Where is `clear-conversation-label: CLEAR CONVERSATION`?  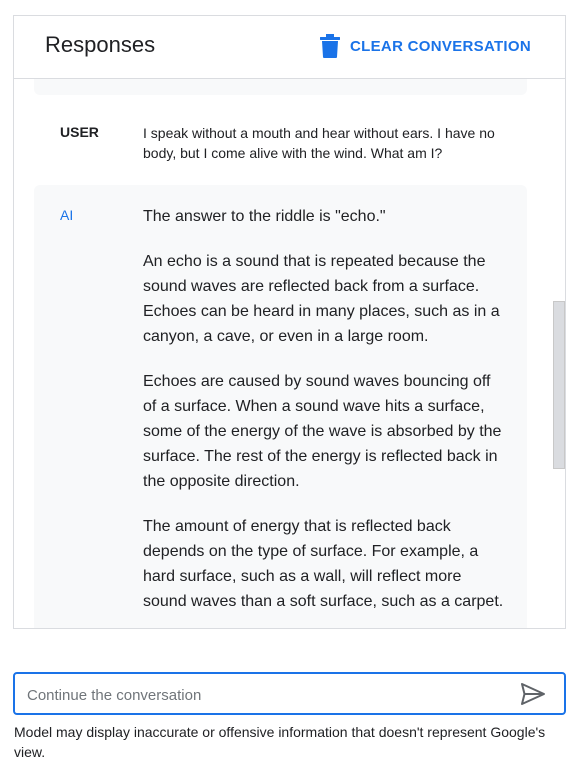 clear-conversation-label: CLEAR CONVERSATION is located at coordinates (440, 46).